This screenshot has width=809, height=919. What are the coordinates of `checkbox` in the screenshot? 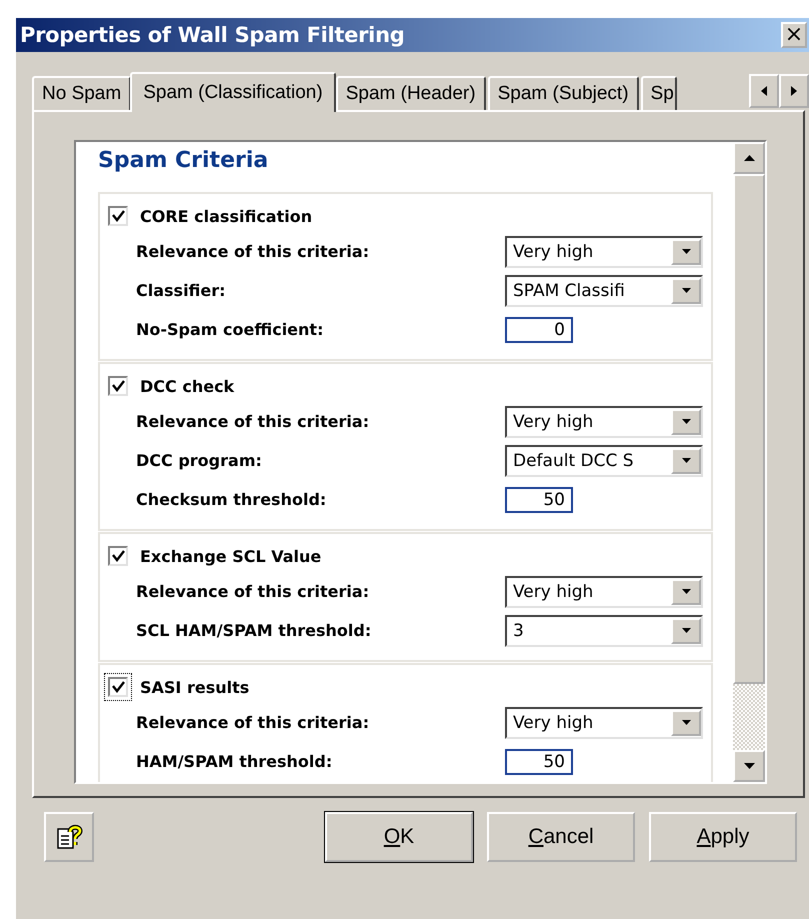 It's located at (118, 687).